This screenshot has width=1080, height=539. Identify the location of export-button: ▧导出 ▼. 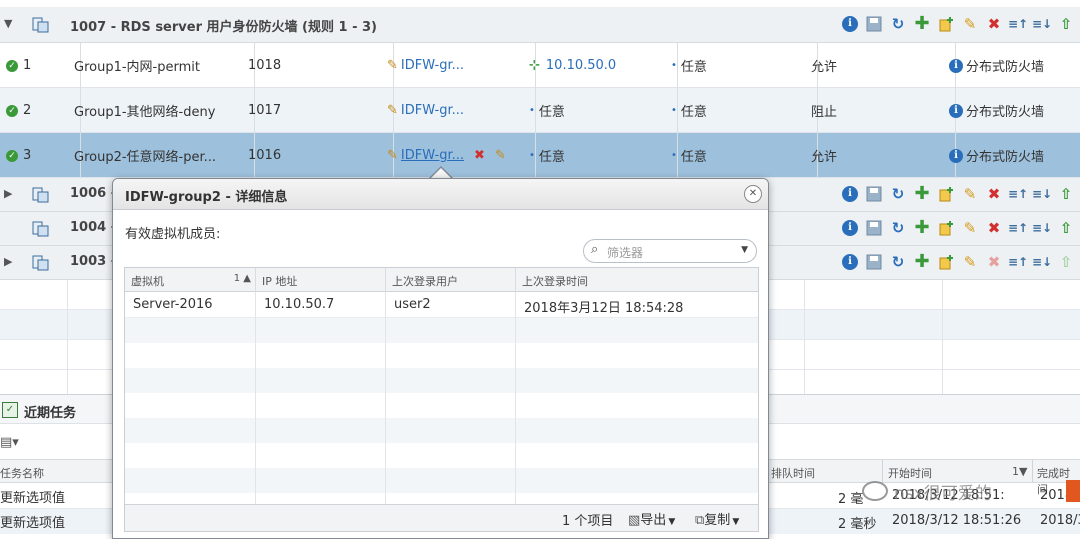
(651, 518).